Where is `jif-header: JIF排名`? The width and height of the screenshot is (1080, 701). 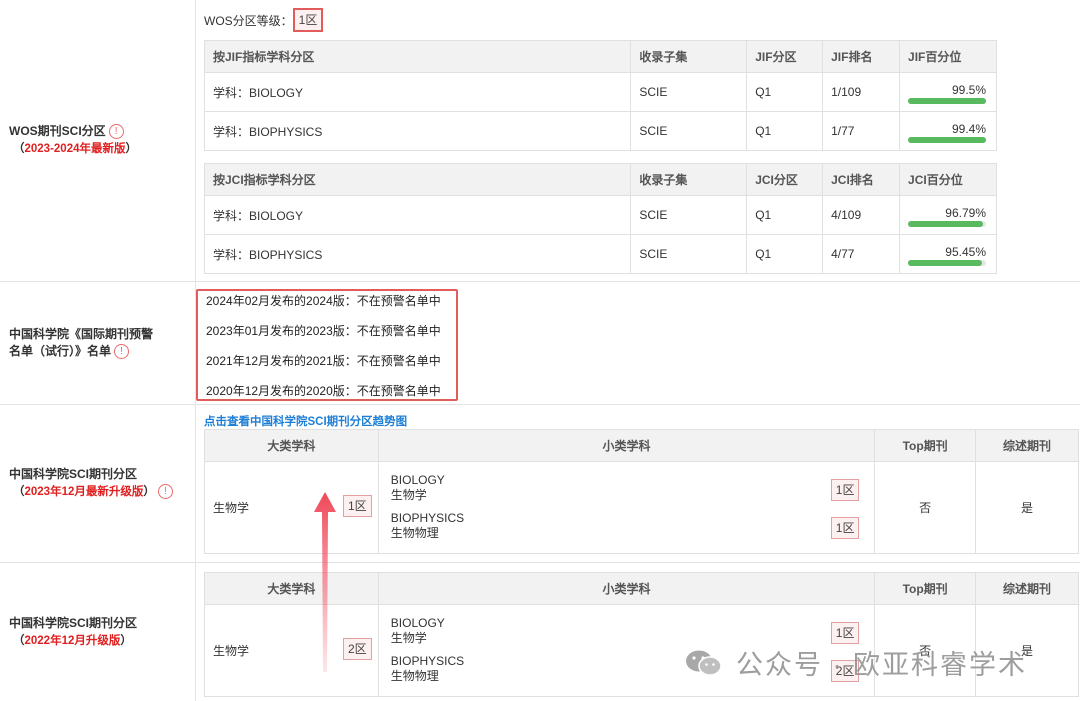
jif-header: JIF排名 is located at coordinates (861, 56).